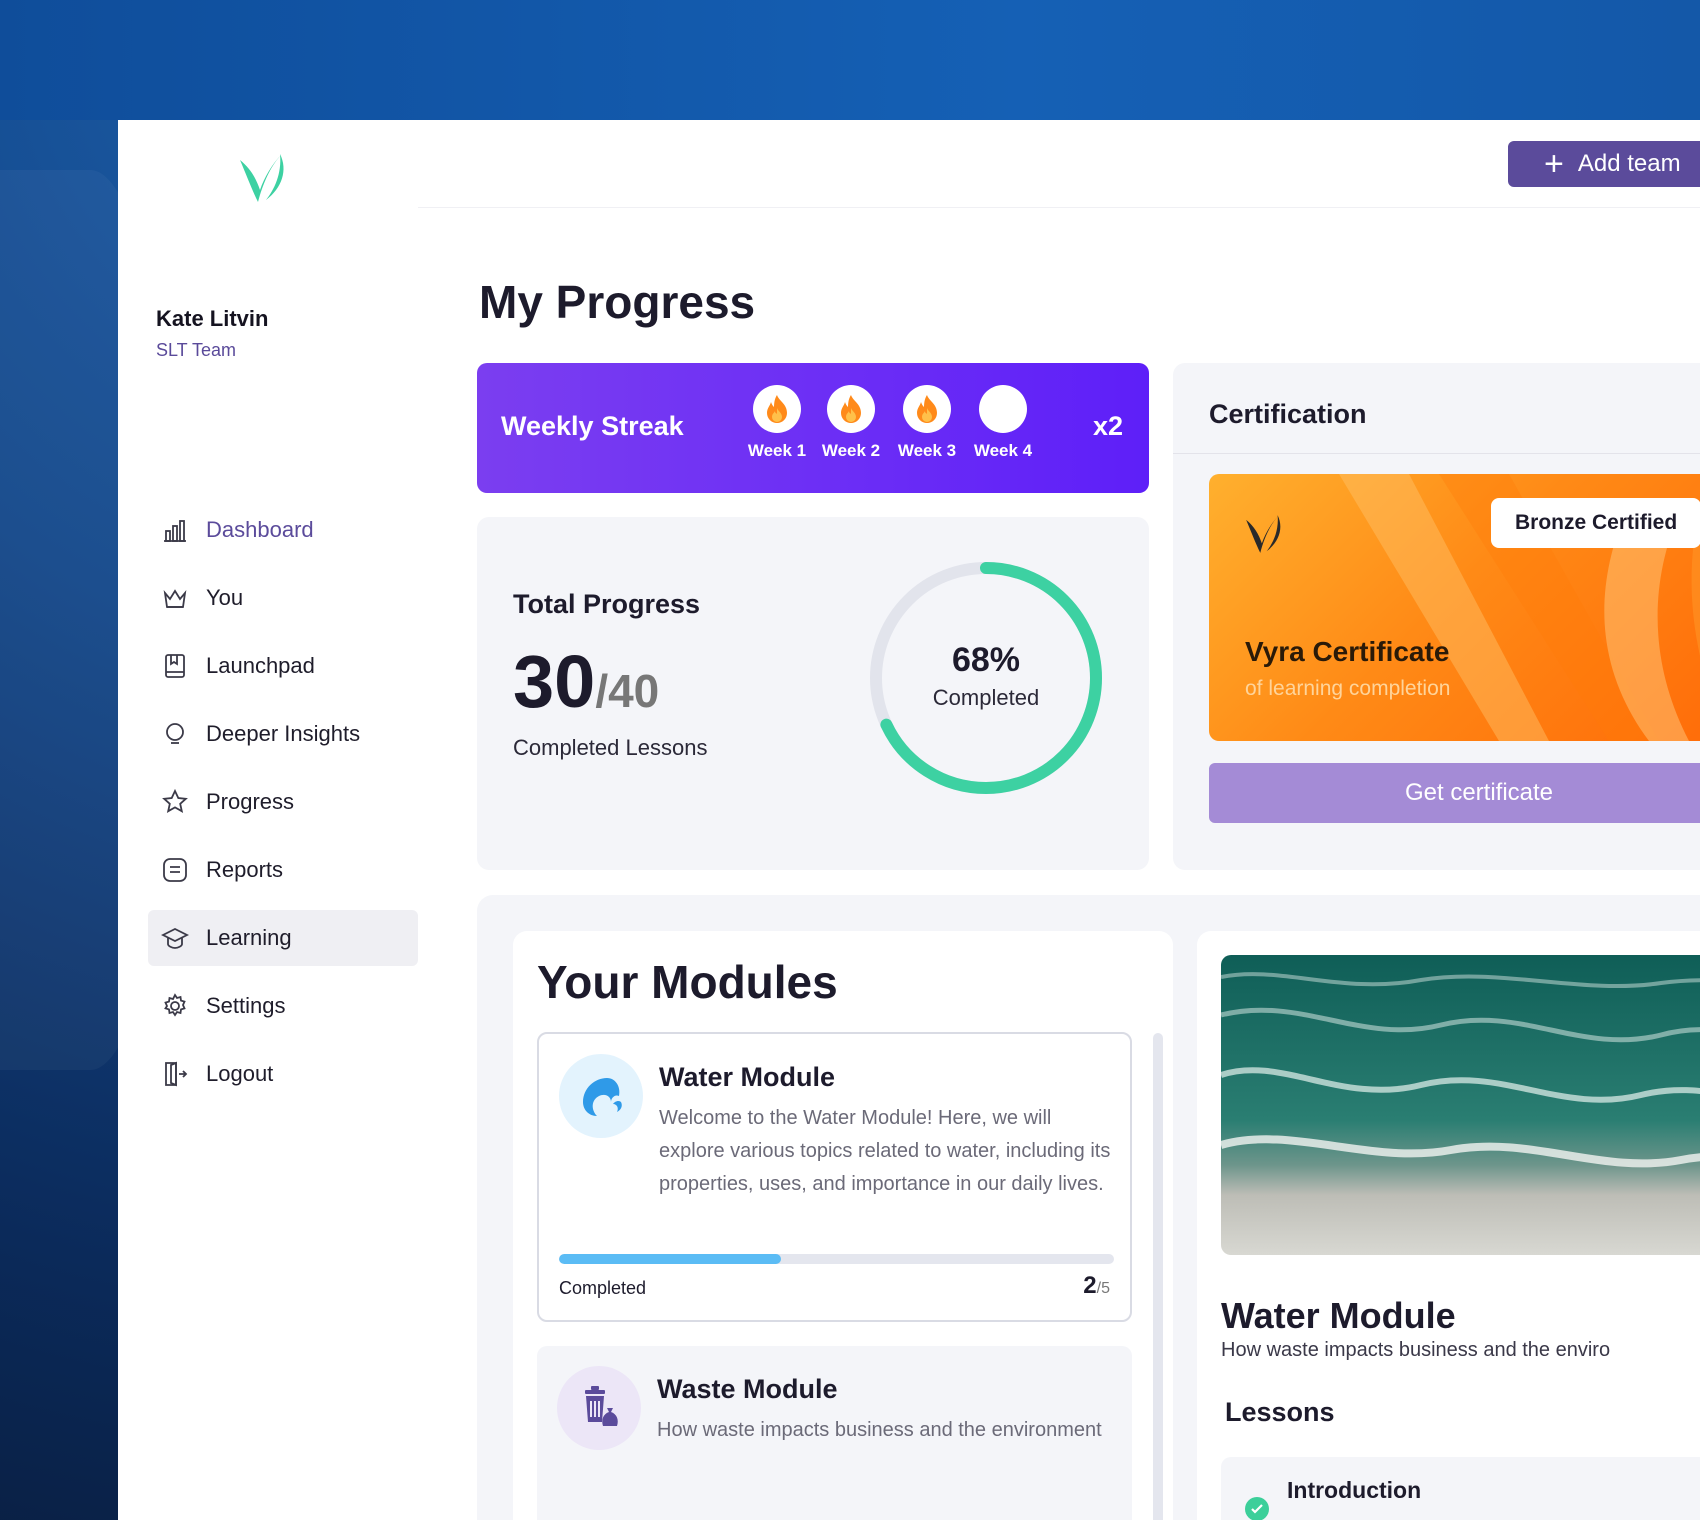 The width and height of the screenshot is (1700, 1520). What do you see at coordinates (260, 529) in the screenshot?
I see `sidebar-item-label: Dashboard` at bounding box center [260, 529].